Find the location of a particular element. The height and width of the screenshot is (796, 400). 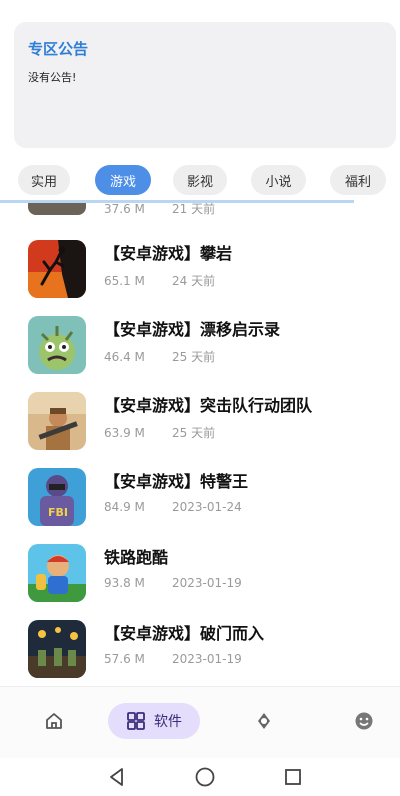

recents-square-icon is located at coordinates (293, 777).